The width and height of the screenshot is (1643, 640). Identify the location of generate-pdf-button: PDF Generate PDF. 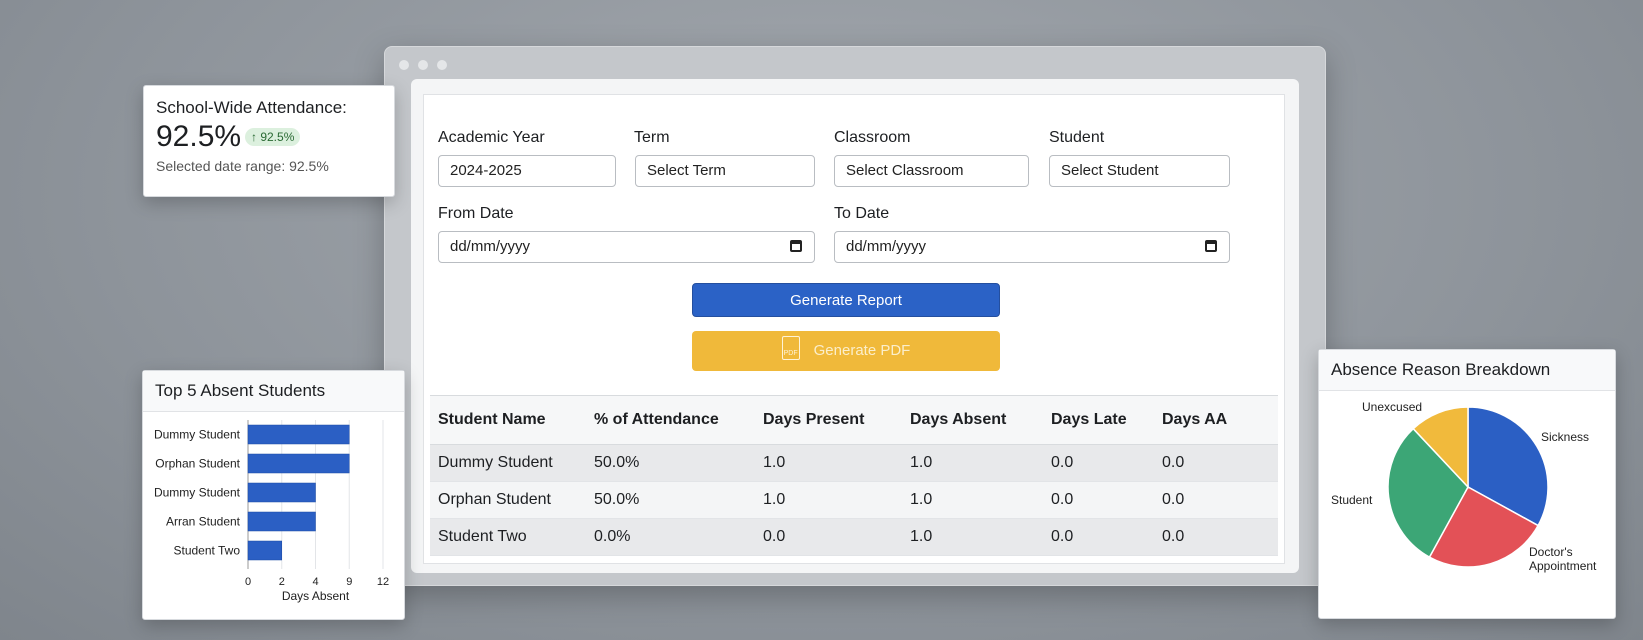
(846, 351).